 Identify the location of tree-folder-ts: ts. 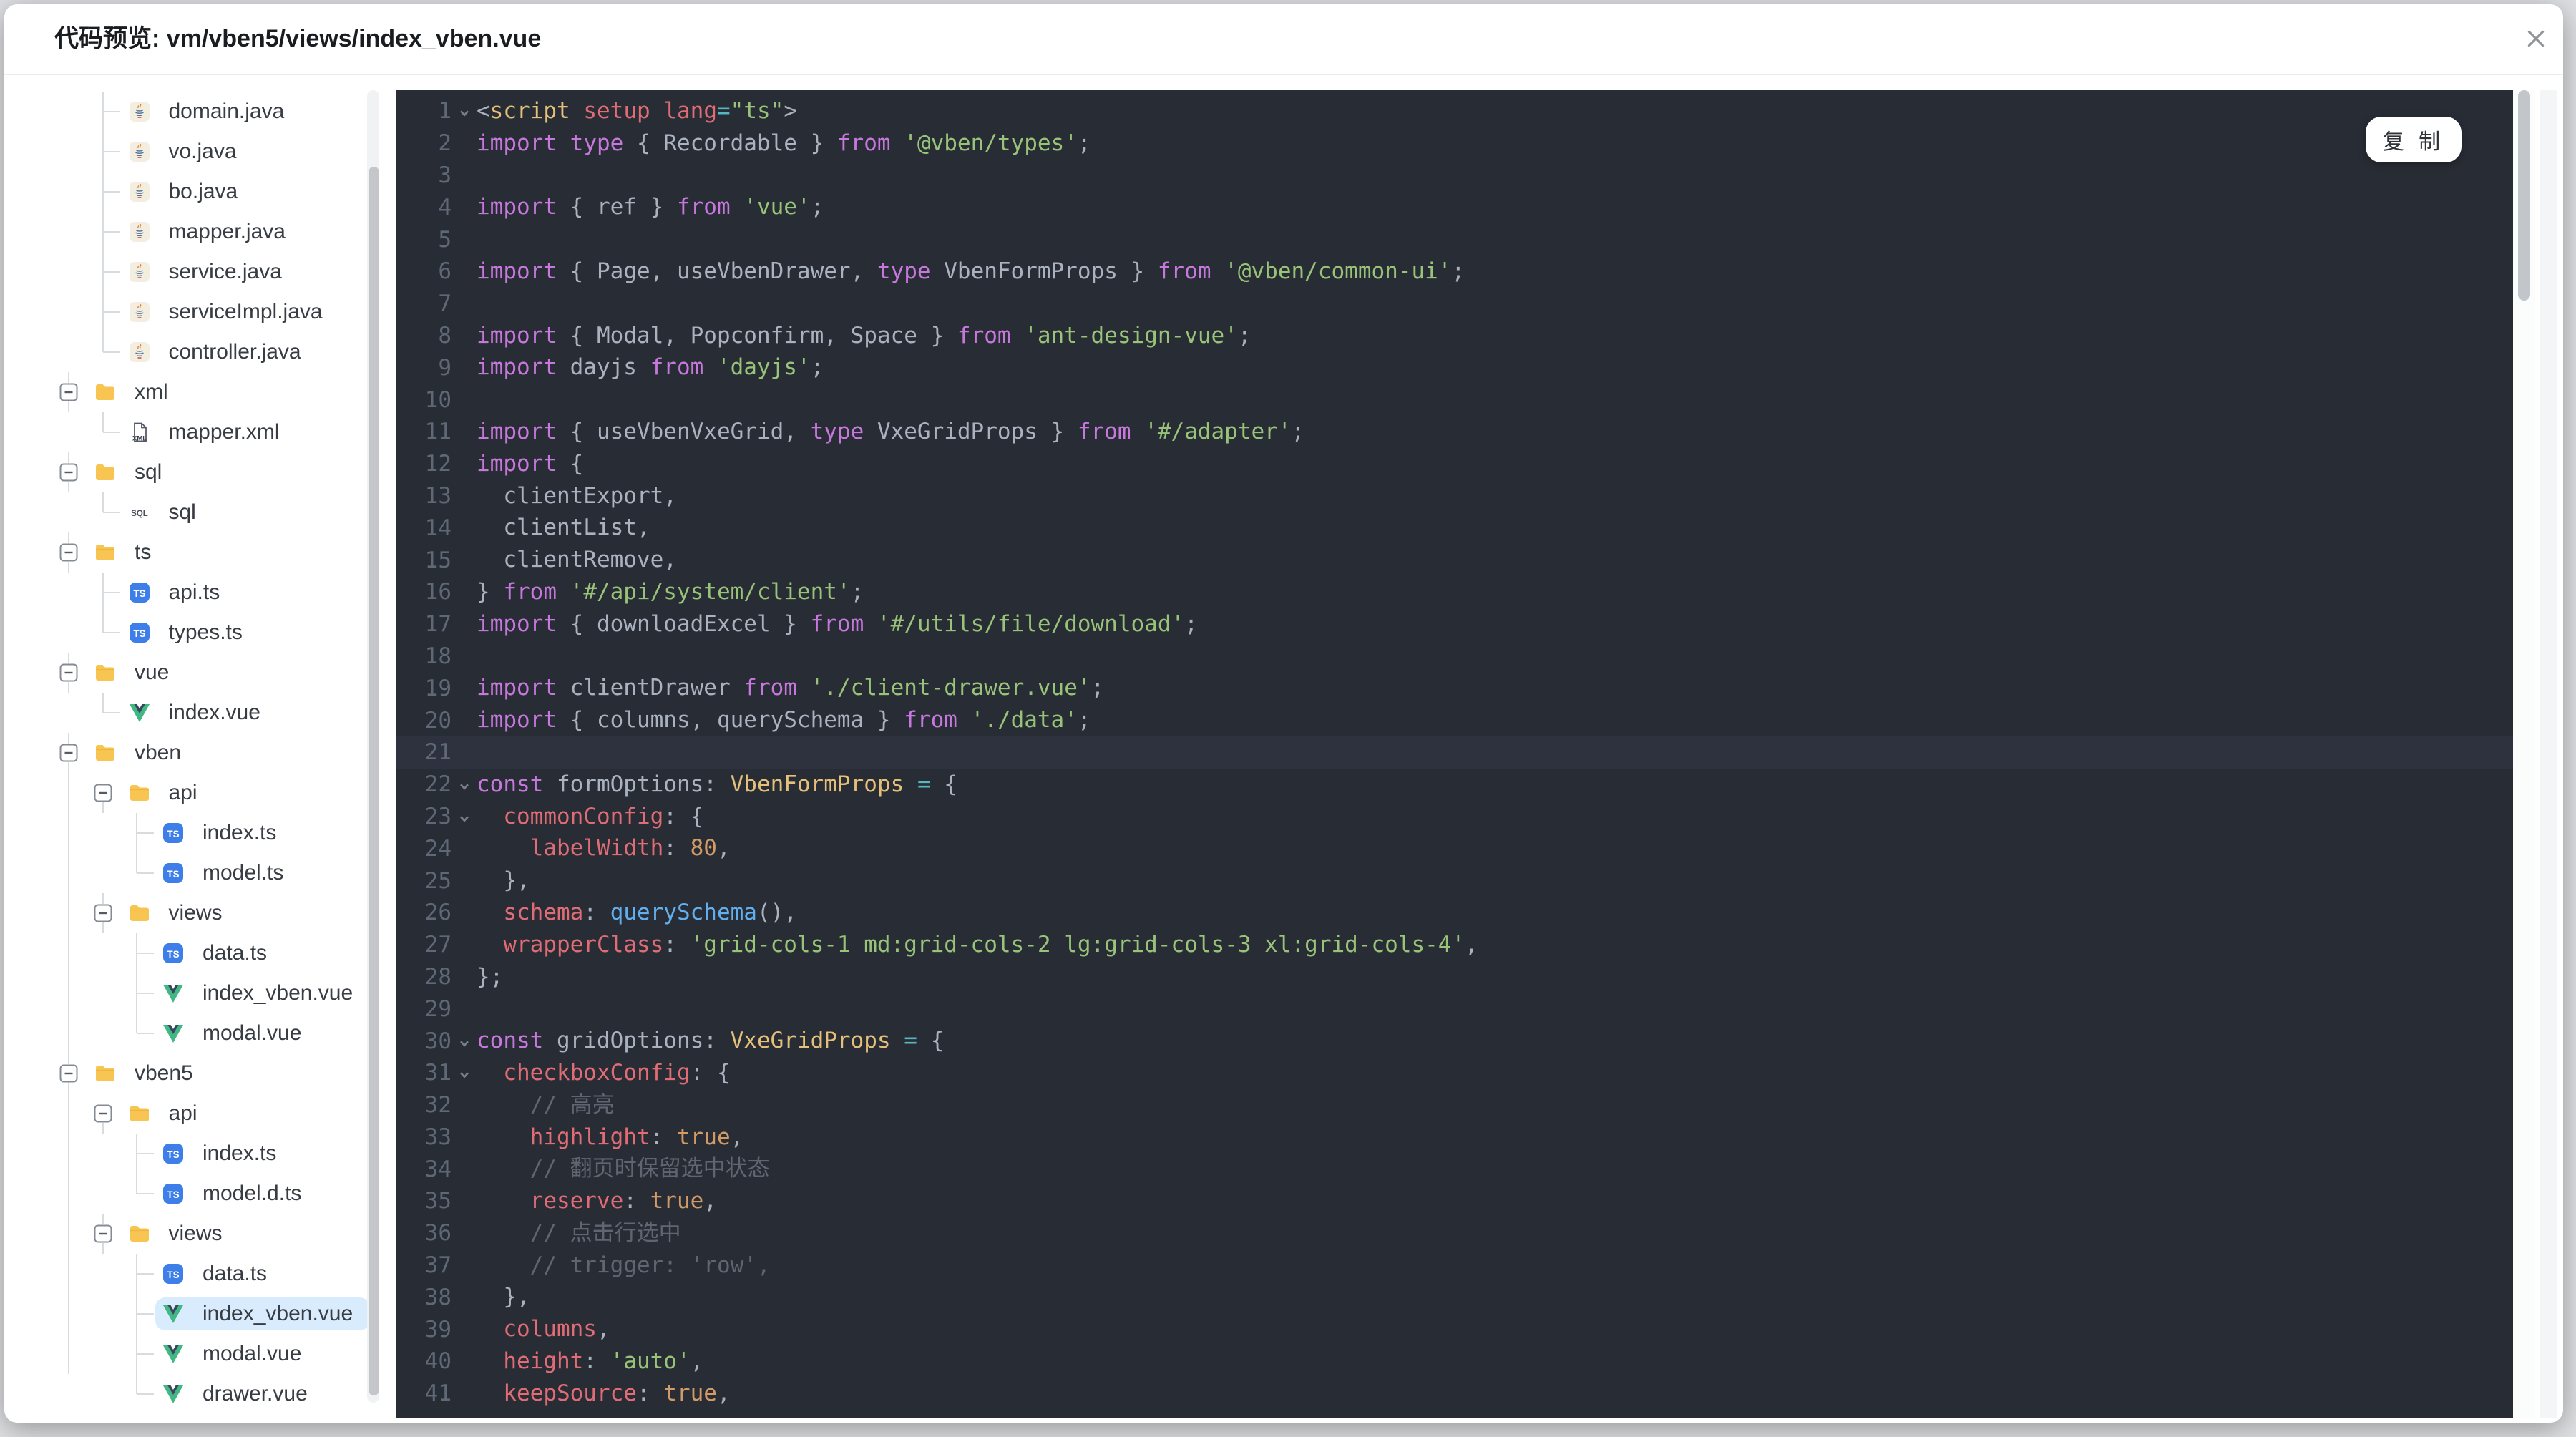
(197, 552).